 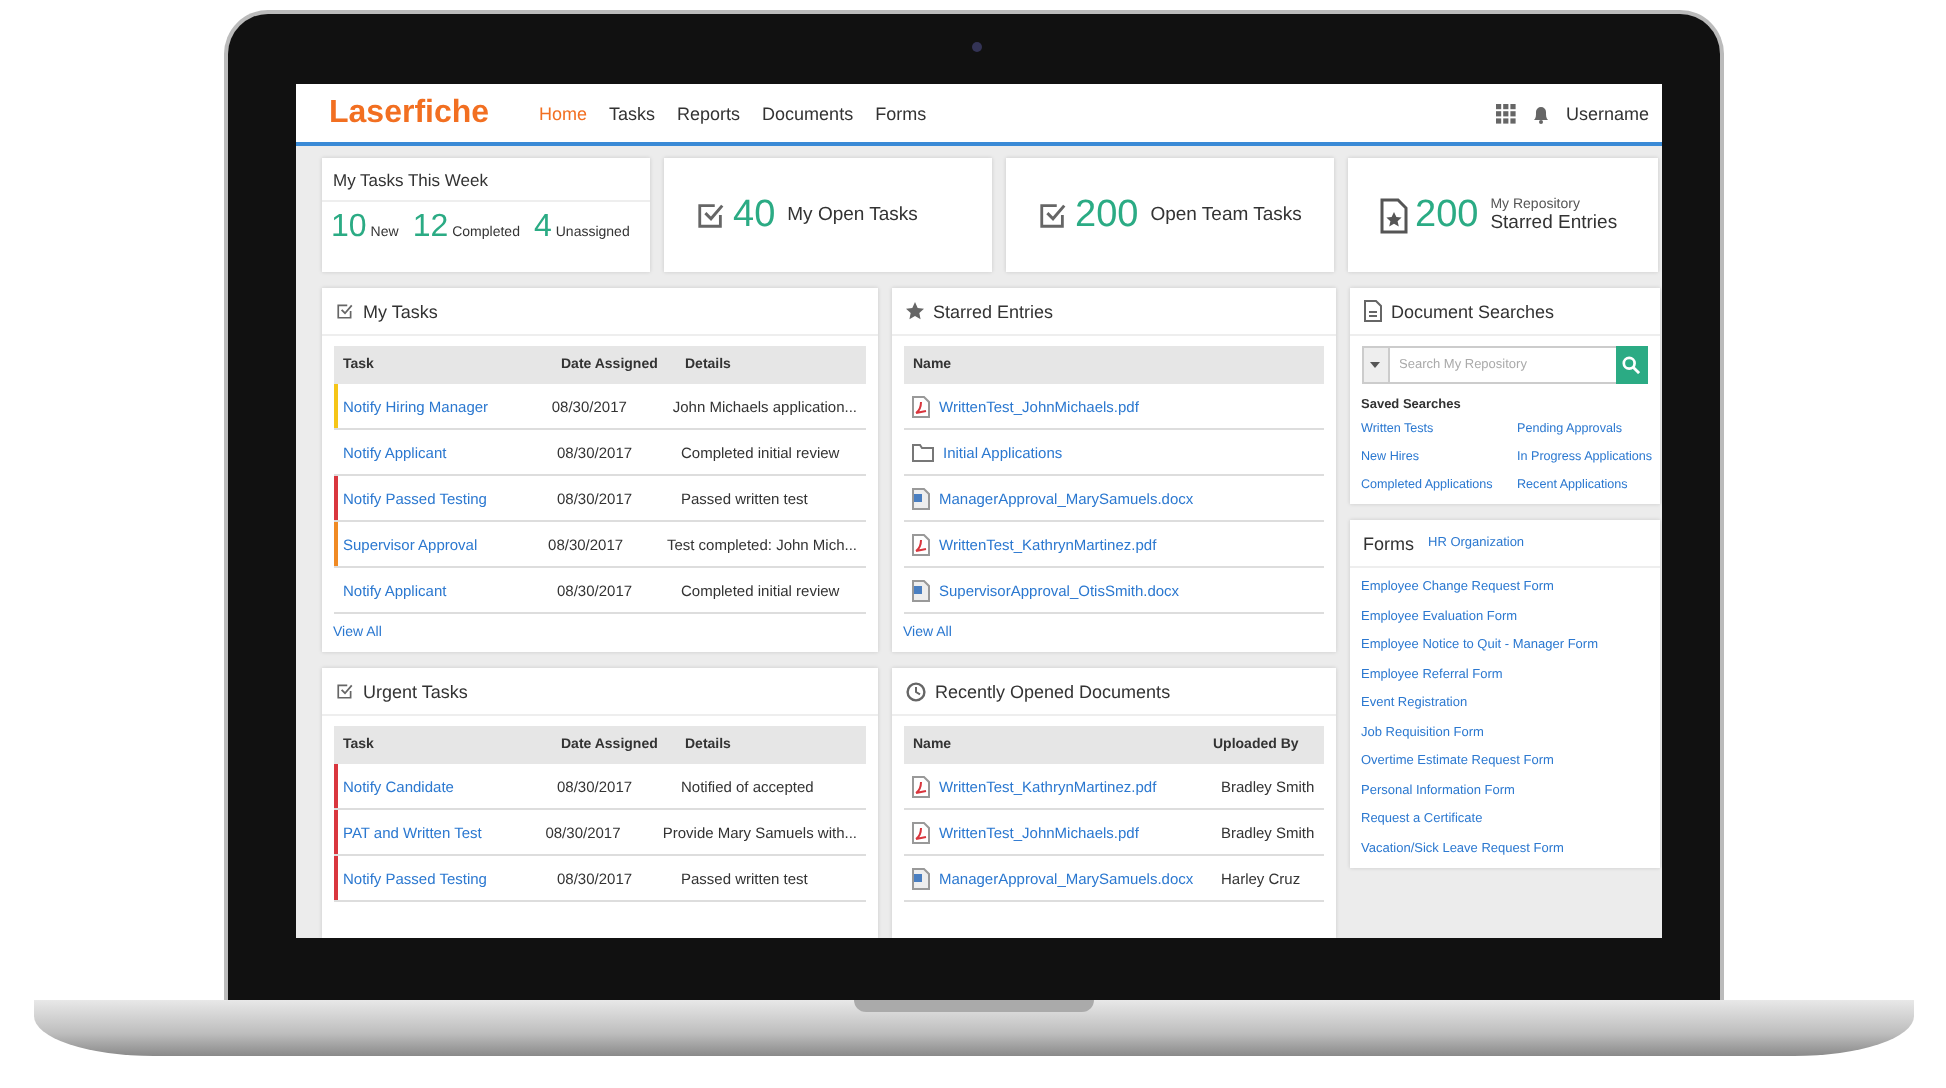 What do you see at coordinates (415, 691) in the screenshot?
I see `panel-title: Urgent Tasks` at bounding box center [415, 691].